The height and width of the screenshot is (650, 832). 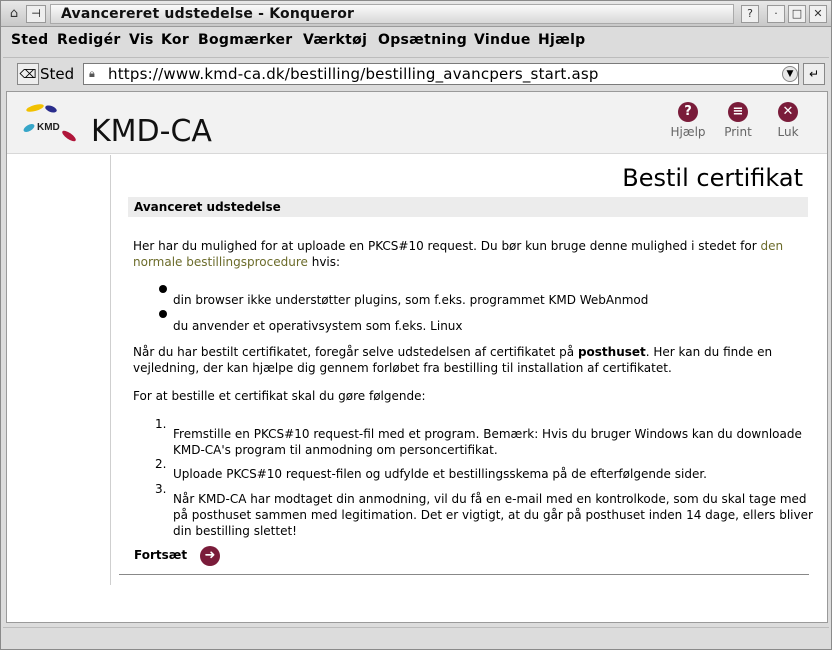 What do you see at coordinates (814, 74) in the screenshot?
I see `go-button: ↵` at bounding box center [814, 74].